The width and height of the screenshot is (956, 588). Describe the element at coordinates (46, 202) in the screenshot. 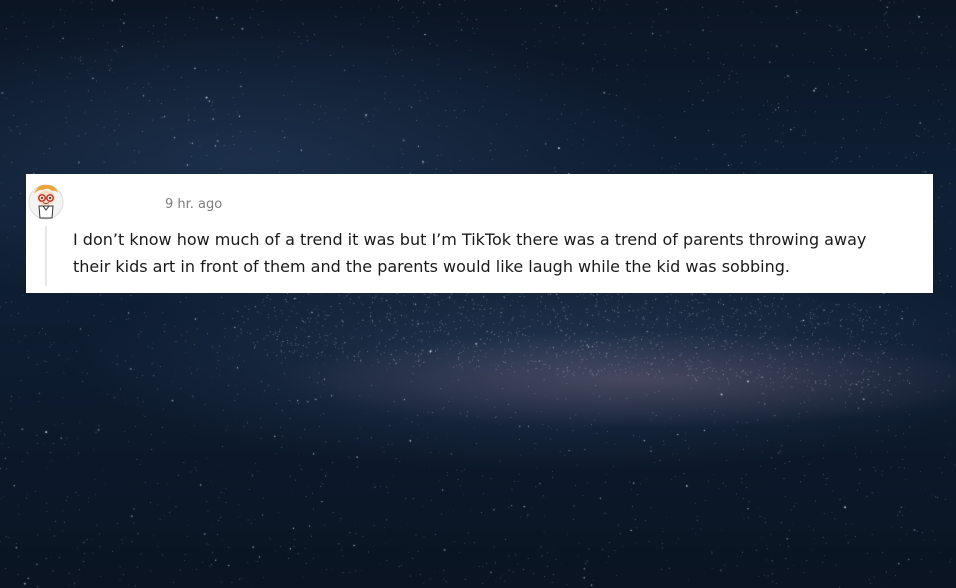

I see `snoo-avatar-icon` at that location.